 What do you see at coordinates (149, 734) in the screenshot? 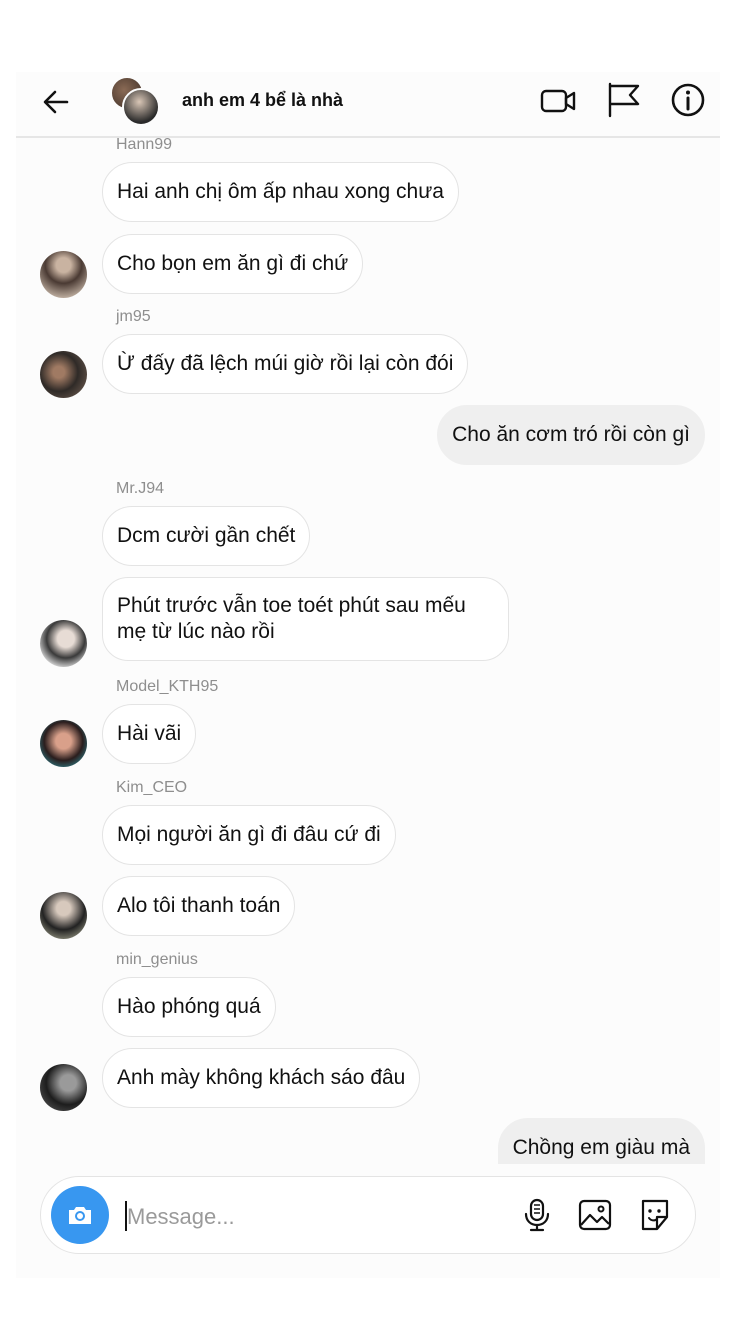
I see `message-bubble: Hài vãi` at bounding box center [149, 734].